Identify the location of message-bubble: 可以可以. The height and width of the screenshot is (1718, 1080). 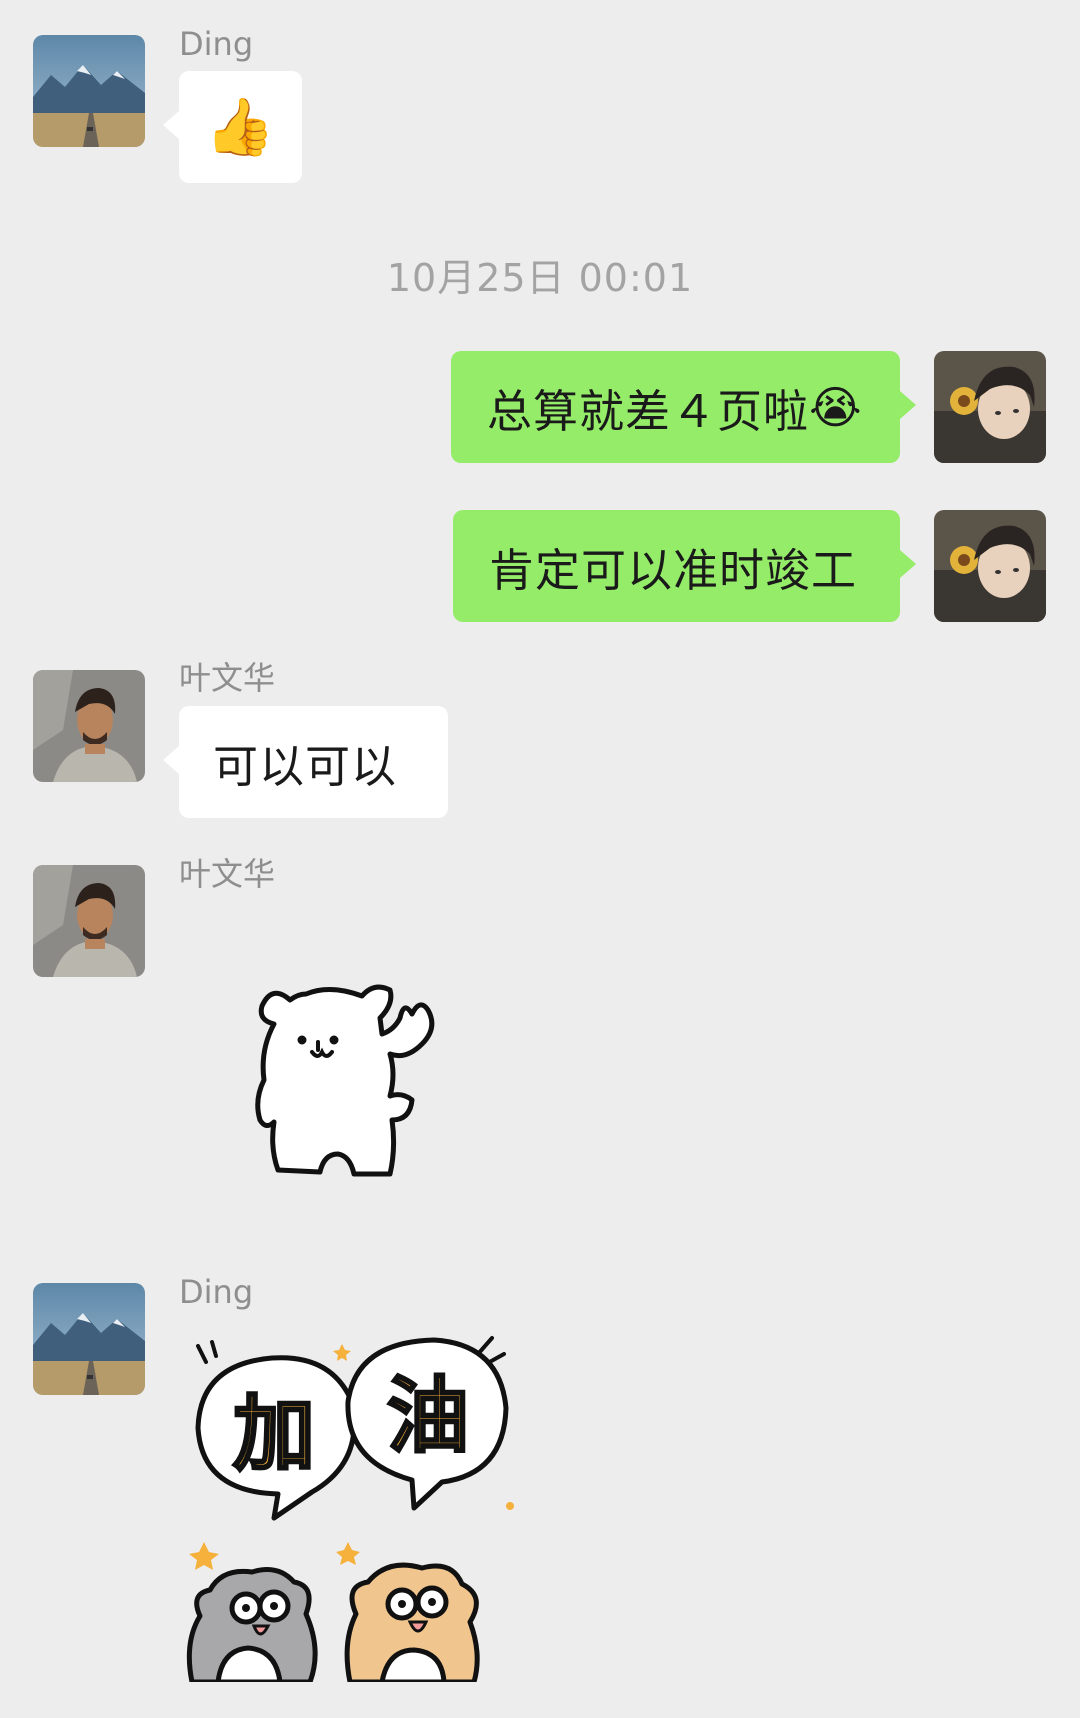
(305, 762).